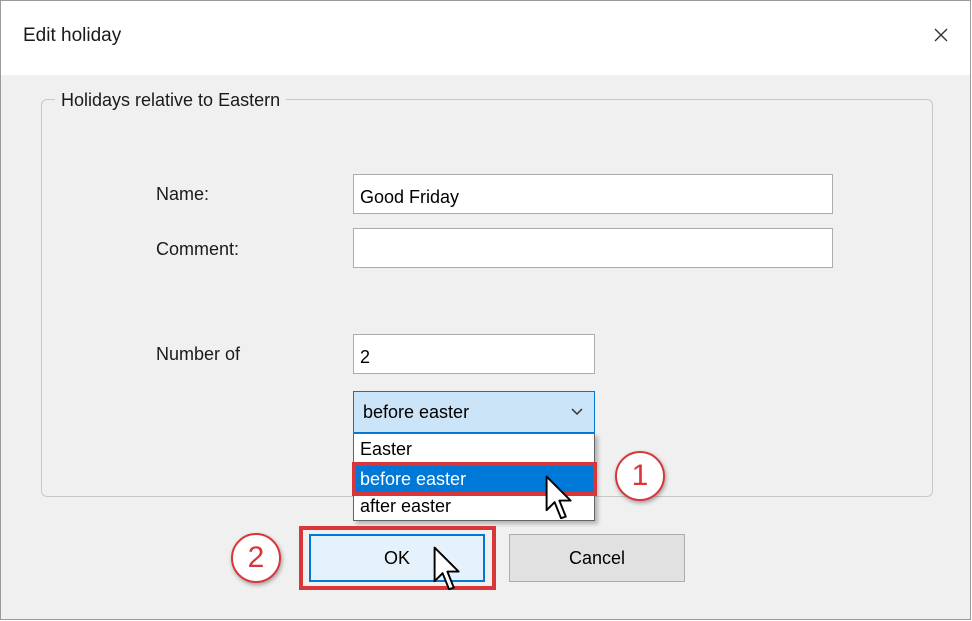  Describe the element at coordinates (640, 476) in the screenshot. I see `step-marker-1: 1` at that location.